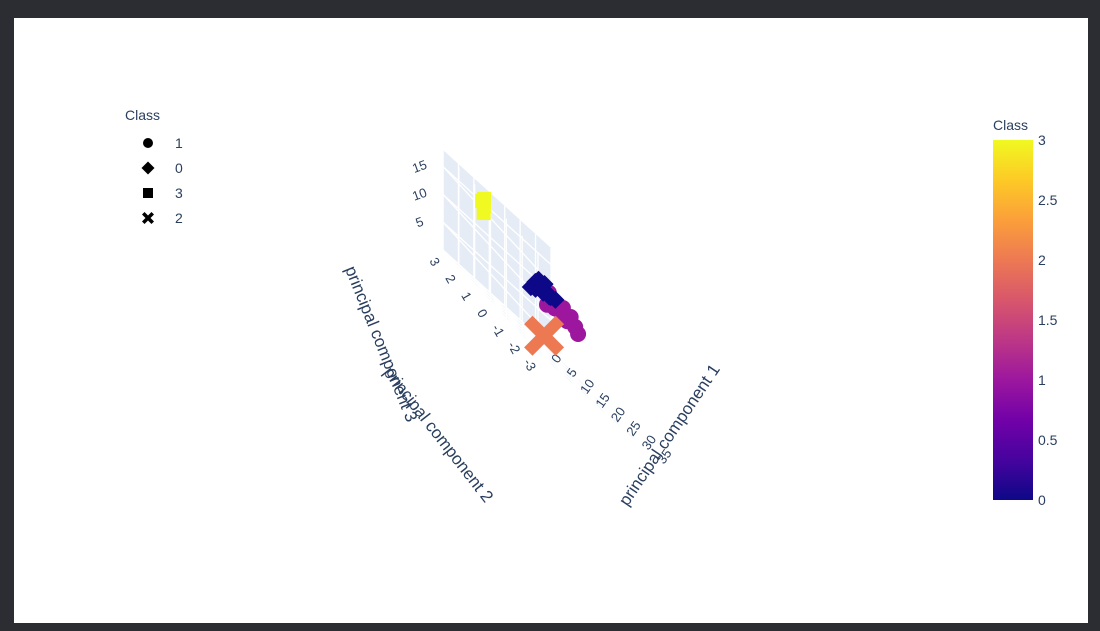 The image size is (1100, 631). Describe the element at coordinates (381, 343) in the screenshot. I see `z-axis-title: principal component 3` at that location.